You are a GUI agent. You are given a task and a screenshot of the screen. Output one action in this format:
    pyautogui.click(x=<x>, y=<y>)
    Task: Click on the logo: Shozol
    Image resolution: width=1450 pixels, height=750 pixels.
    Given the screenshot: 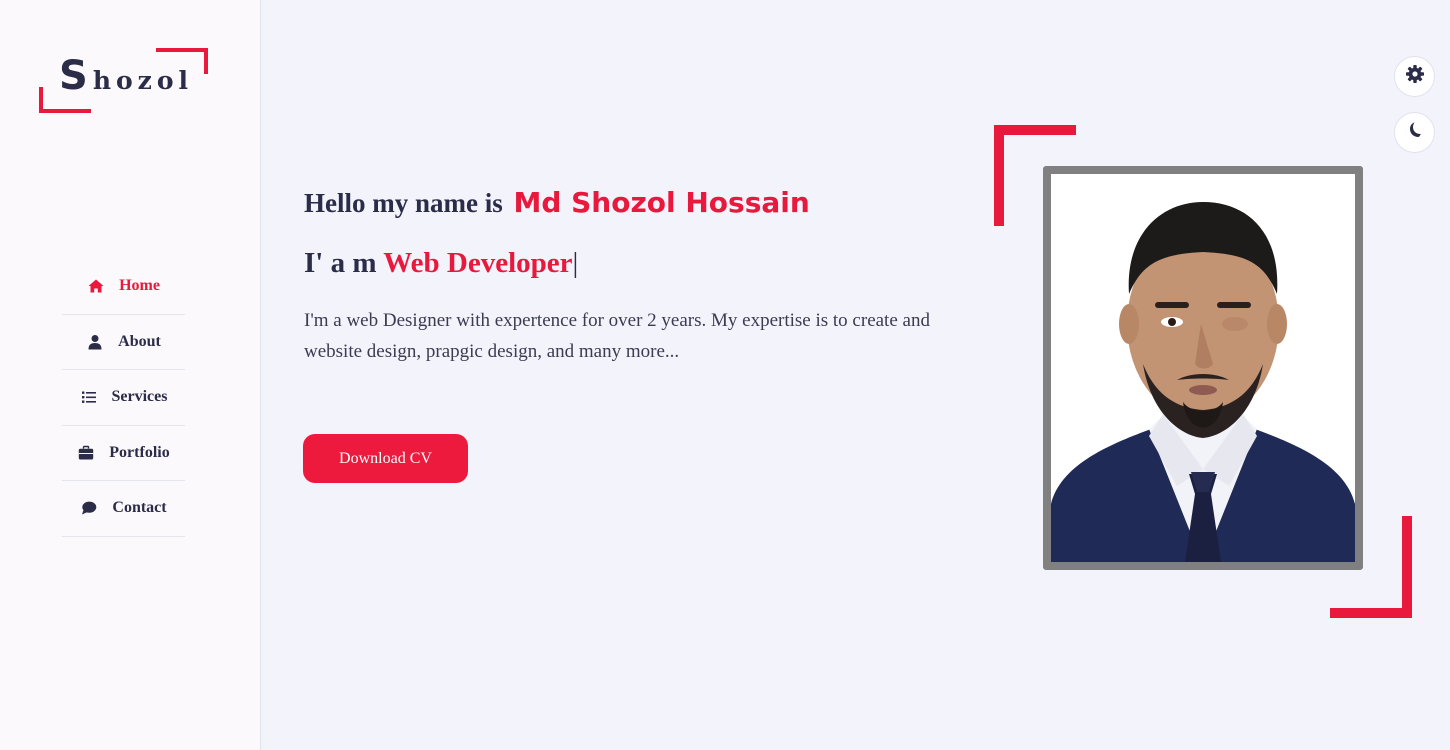 What is the action you would take?
    pyautogui.click(x=124, y=80)
    